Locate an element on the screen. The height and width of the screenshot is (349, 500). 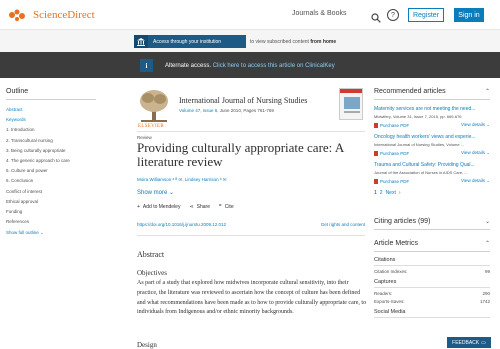
access-institution-button: Access through your institution is located at coordinates (190, 41).